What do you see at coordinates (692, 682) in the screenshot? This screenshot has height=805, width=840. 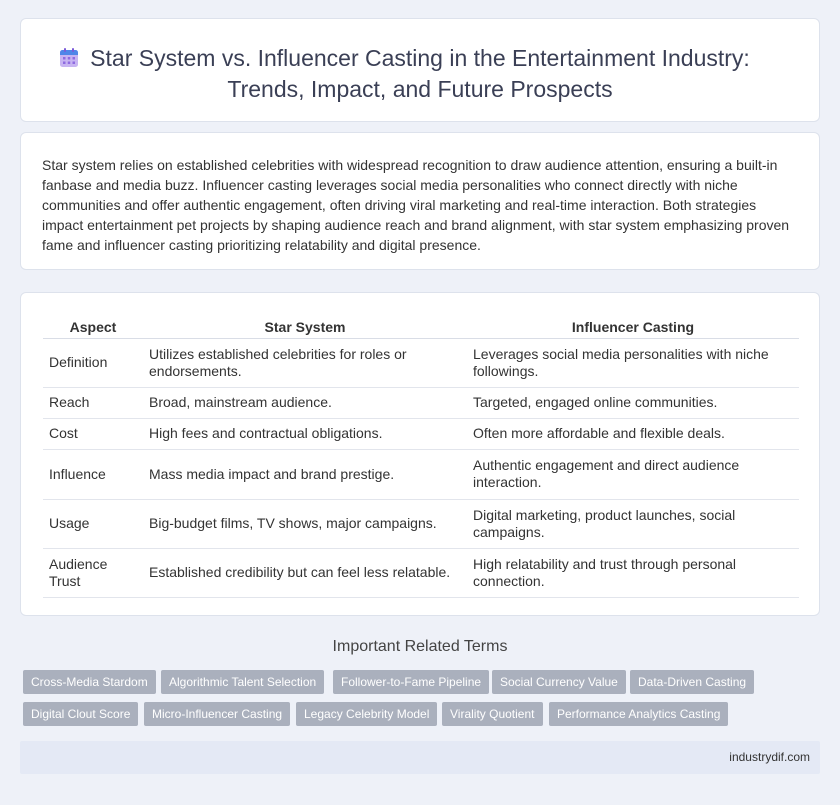 I see `related-term-tag: Data-Driven Casting` at bounding box center [692, 682].